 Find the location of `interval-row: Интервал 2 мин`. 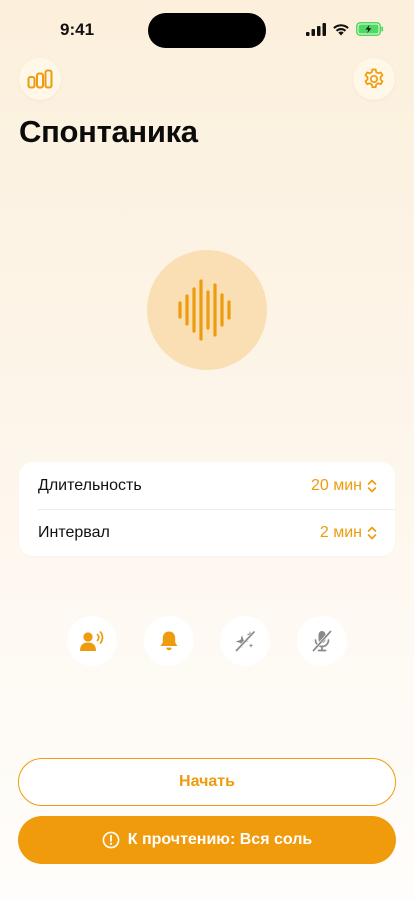

interval-row: Интервал 2 мин is located at coordinates (207, 532).